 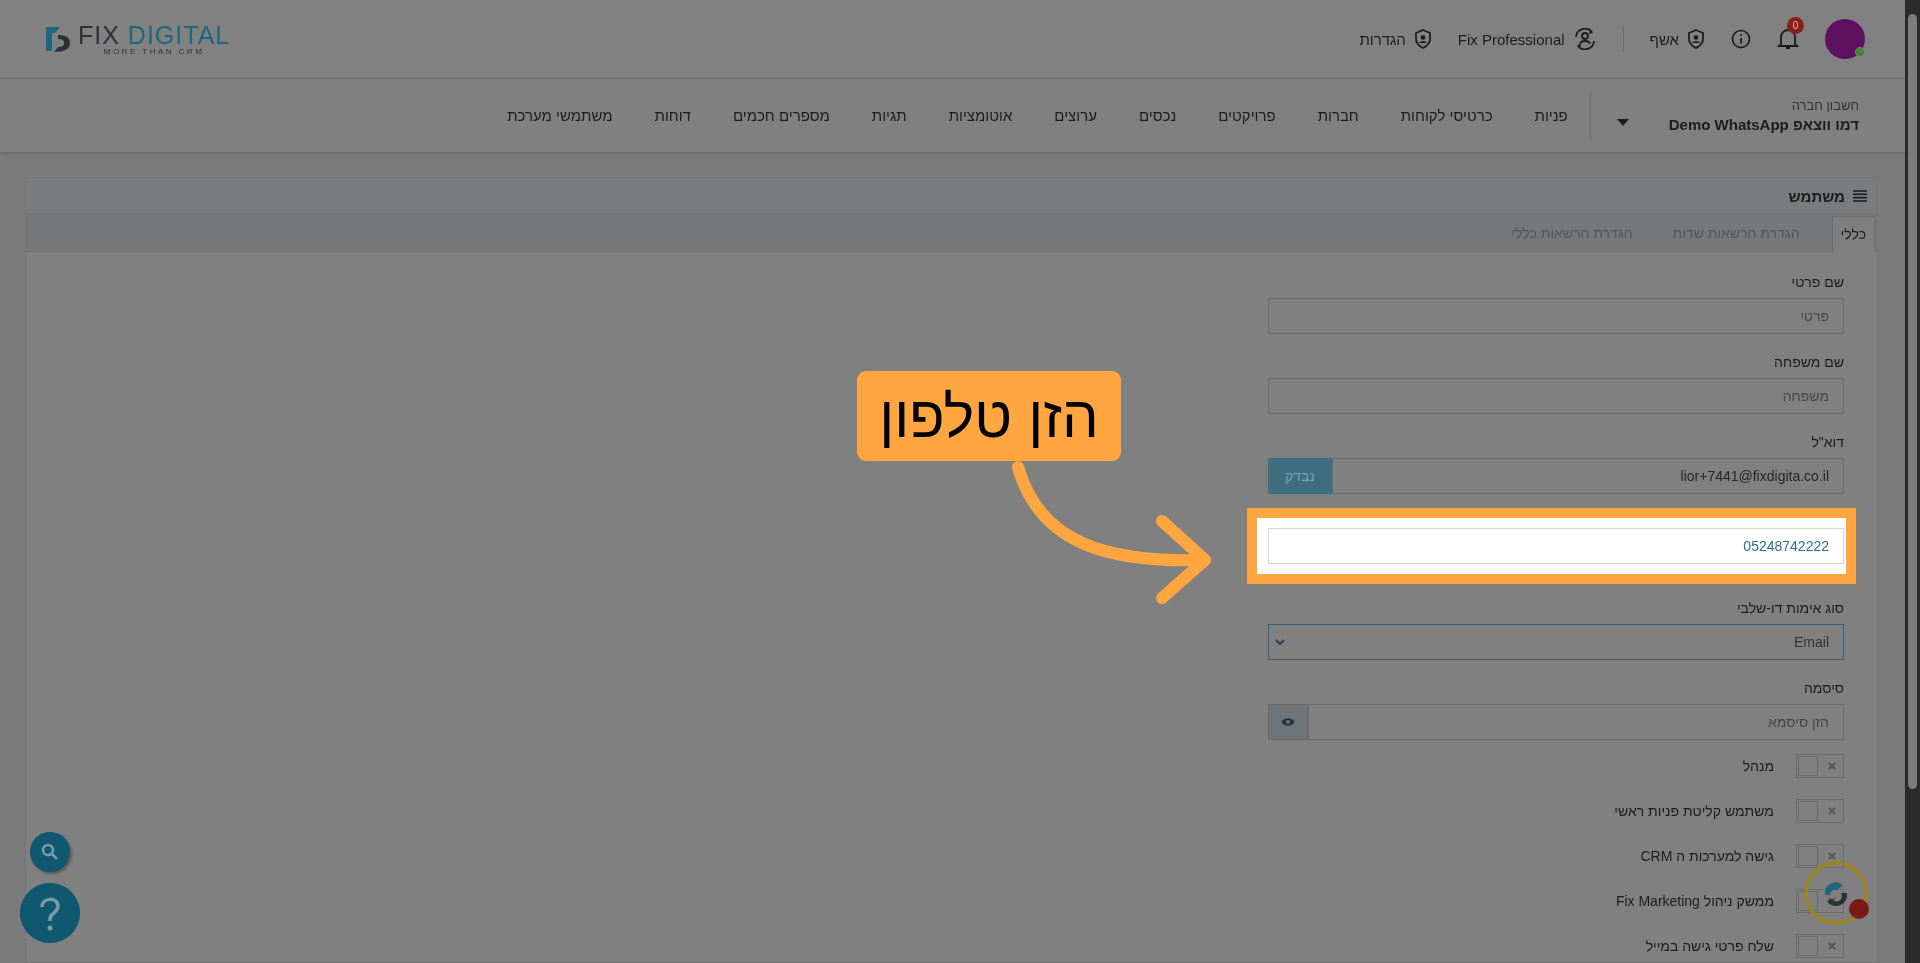 I want to click on nav-item: אוטומציות, so click(x=980, y=115).